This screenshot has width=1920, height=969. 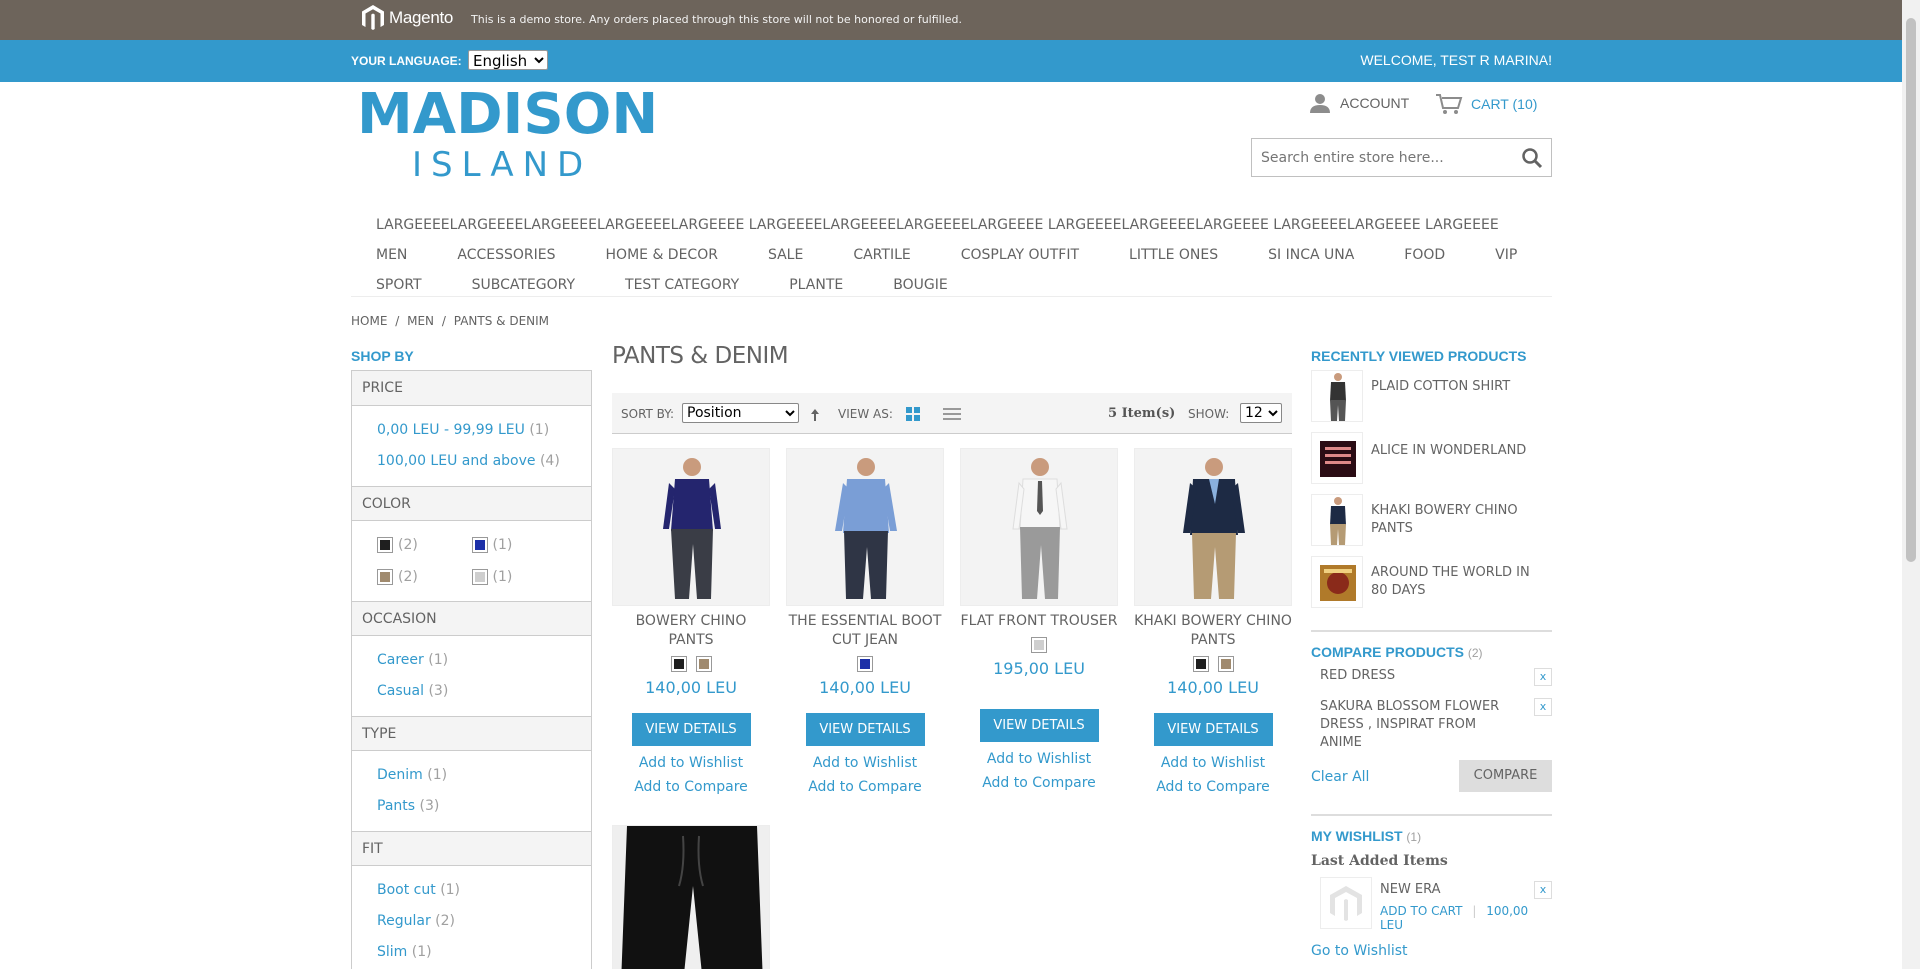 I want to click on nav-item-subcategory: SUBCATEGORY, so click(x=523, y=285).